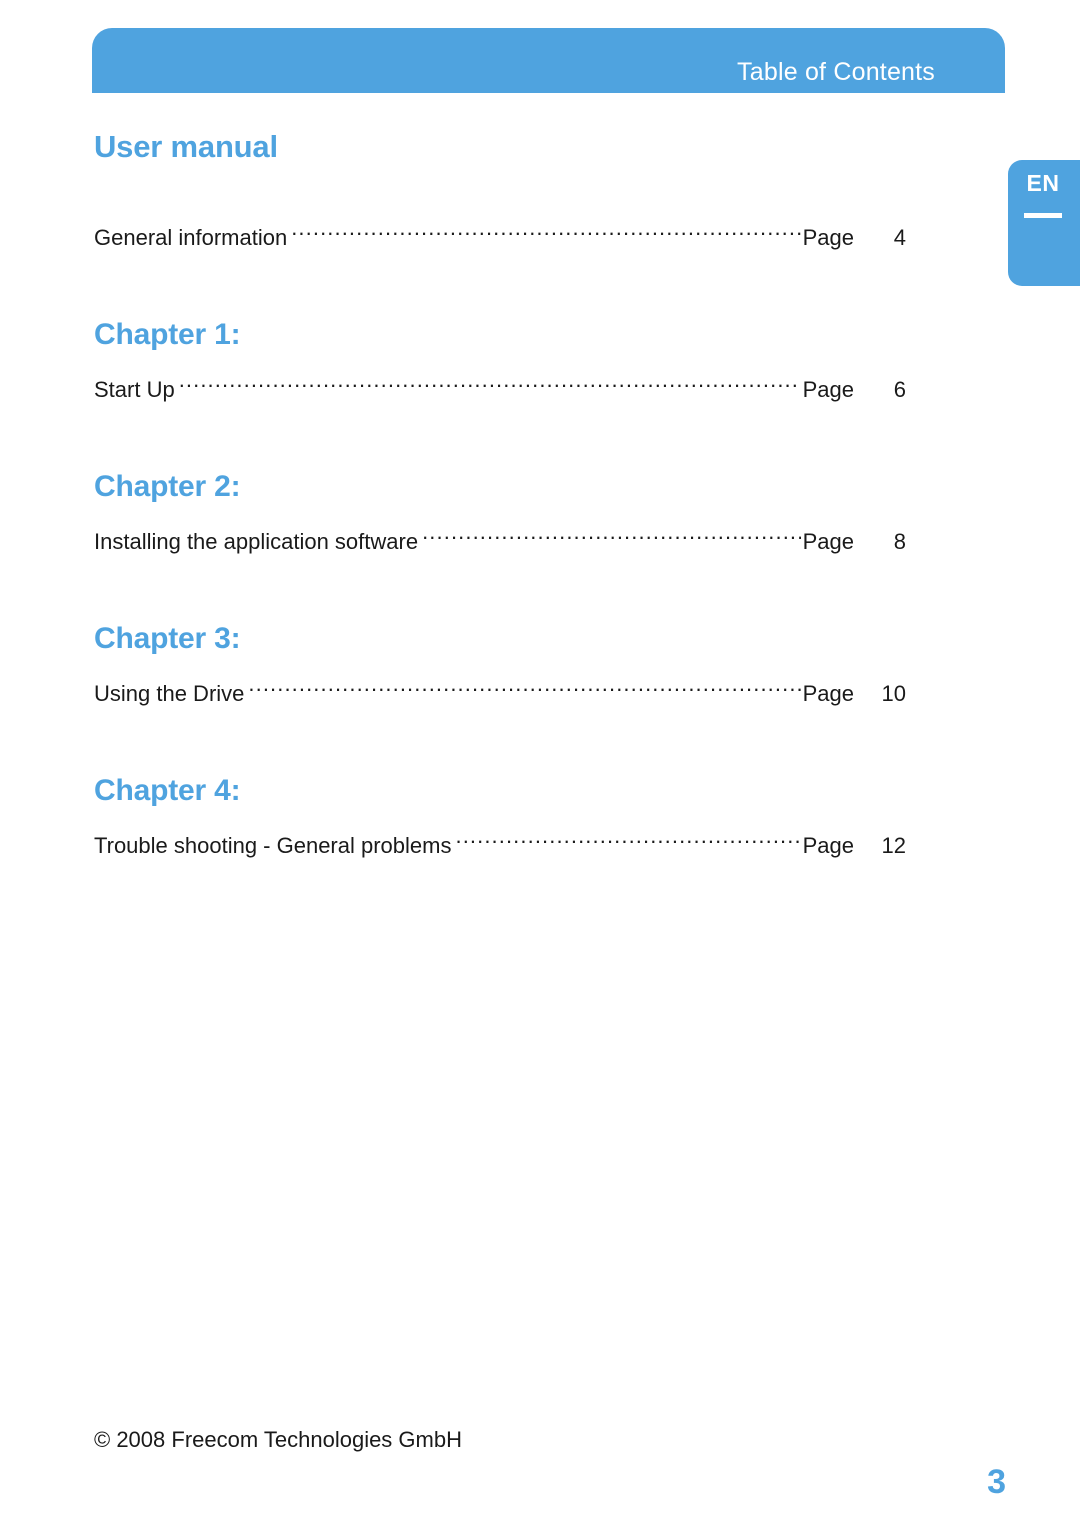 The height and width of the screenshot is (1532, 1080). I want to click on language-tab-en: EN, so click(1044, 223).